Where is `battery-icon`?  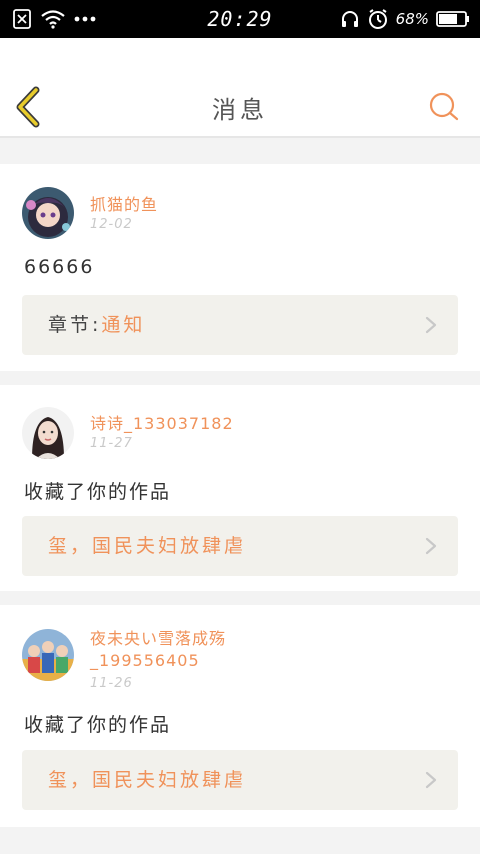 battery-icon is located at coordinates (453, 19).